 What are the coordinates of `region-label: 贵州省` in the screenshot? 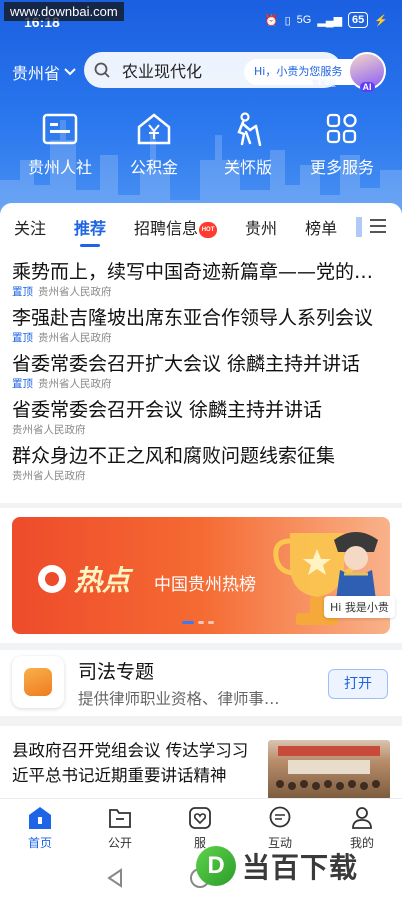 It's located at (36, 73).